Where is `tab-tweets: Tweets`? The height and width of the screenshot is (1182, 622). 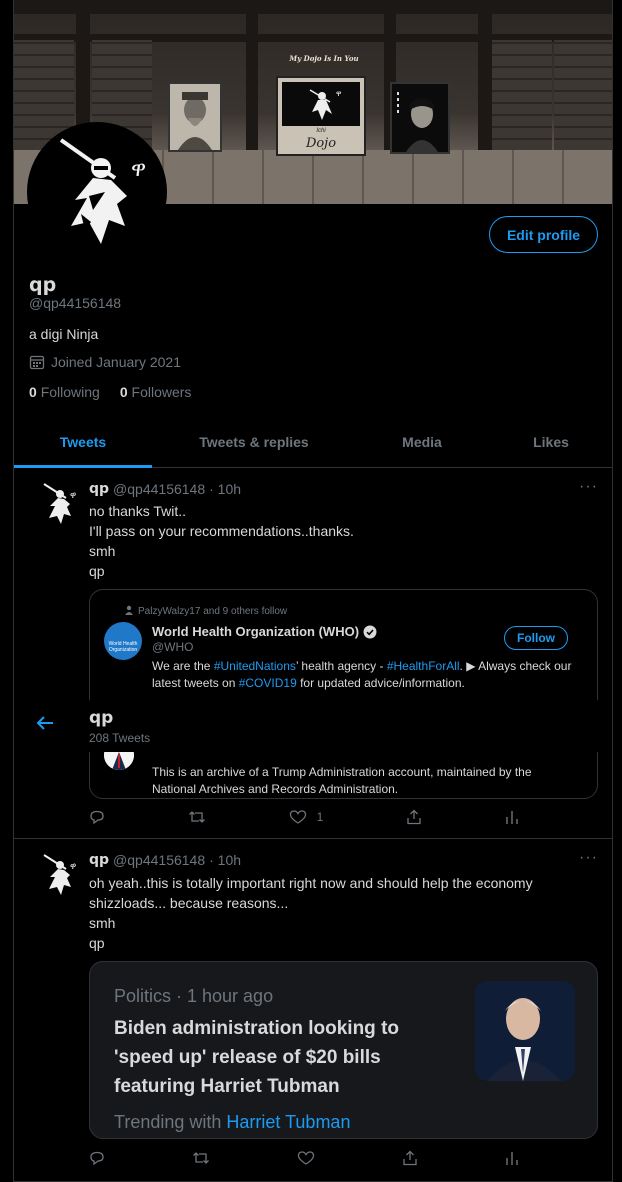 tab-tweets: Tweets is located at coordinates (83, 442).